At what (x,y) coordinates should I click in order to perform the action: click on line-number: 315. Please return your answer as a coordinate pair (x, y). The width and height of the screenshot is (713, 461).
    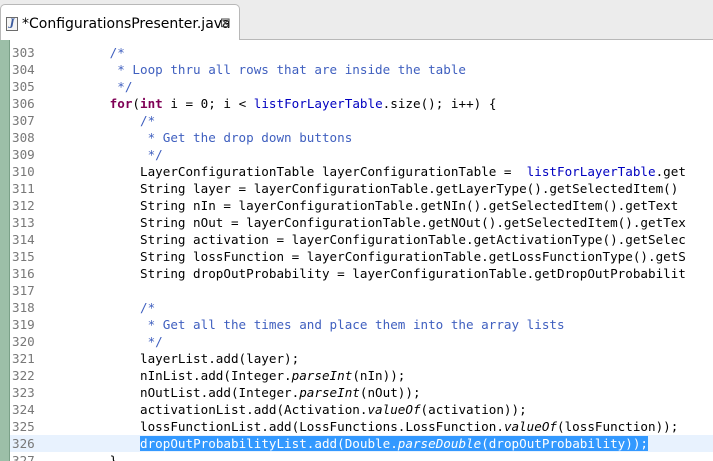
    Looking at the image, I should click on (23, 256).